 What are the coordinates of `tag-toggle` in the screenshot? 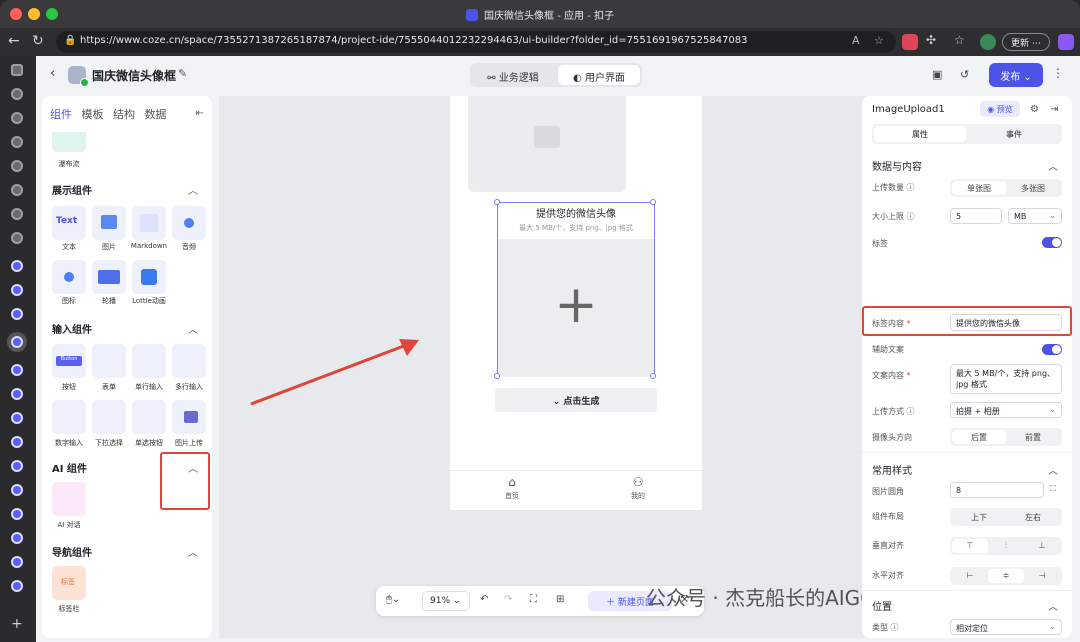 It's located at (1052, 242).